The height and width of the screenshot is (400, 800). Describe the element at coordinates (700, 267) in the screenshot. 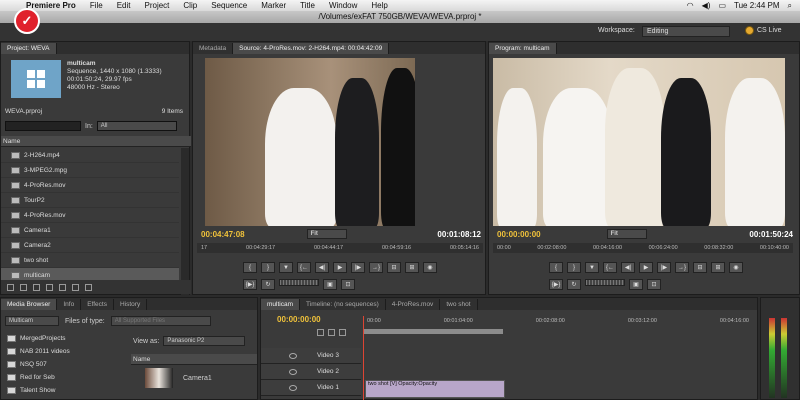

I see `lift-button: ⊟` at that location.